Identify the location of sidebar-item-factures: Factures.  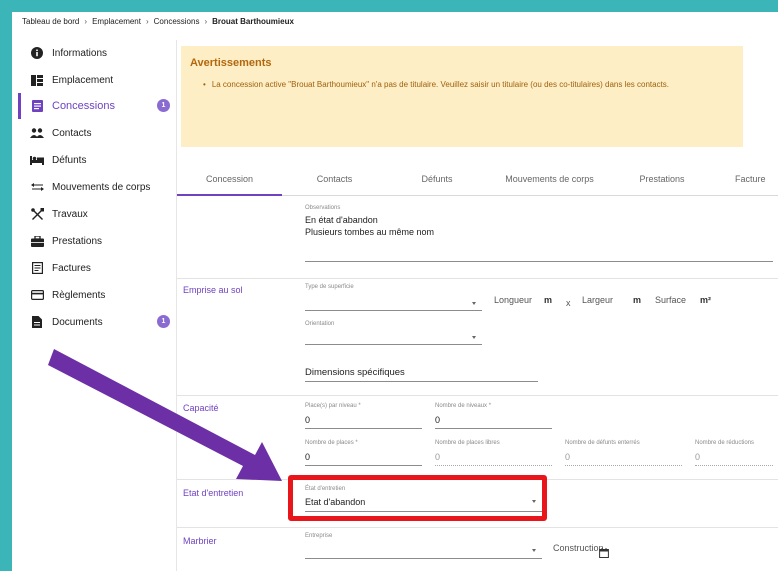
(97, 268).